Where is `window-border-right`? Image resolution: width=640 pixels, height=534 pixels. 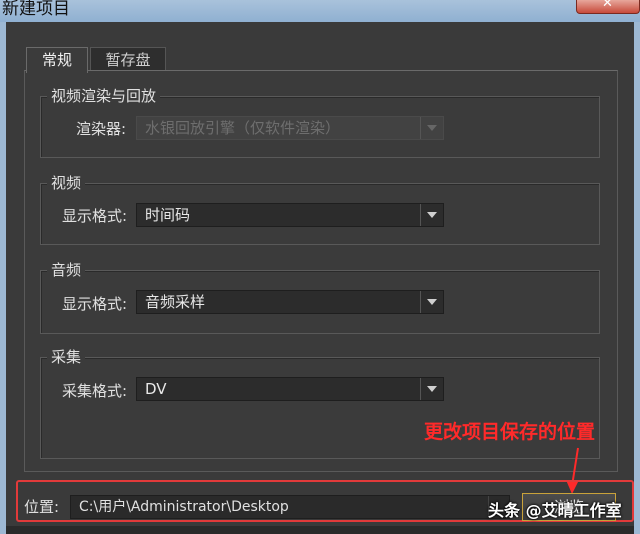 window-border-right is located at coordinates (637, 278).